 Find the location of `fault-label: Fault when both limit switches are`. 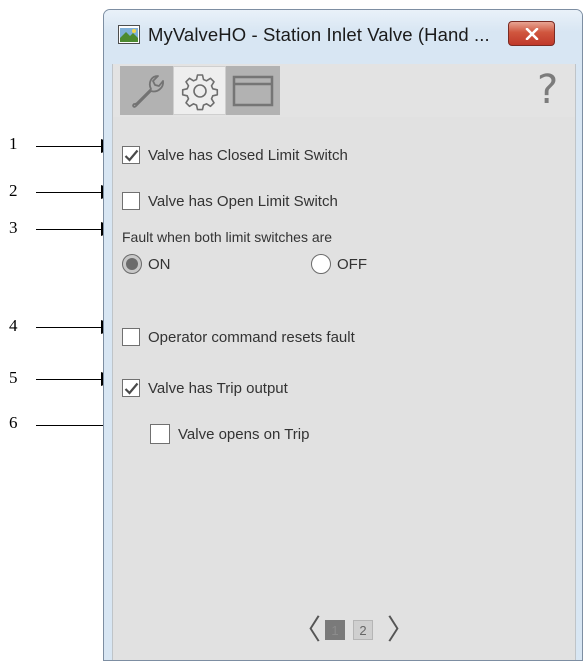

fault-label: Fault when both limit switches are is located at coordinates (227, 237).